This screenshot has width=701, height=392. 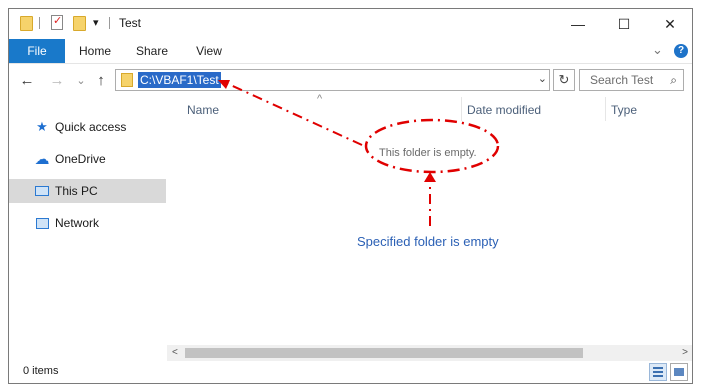 What do you see at coordinates (96, 22) in the screenshot?
I see `customize-toolbar-button: ▾` at bounding box center [96, 22].